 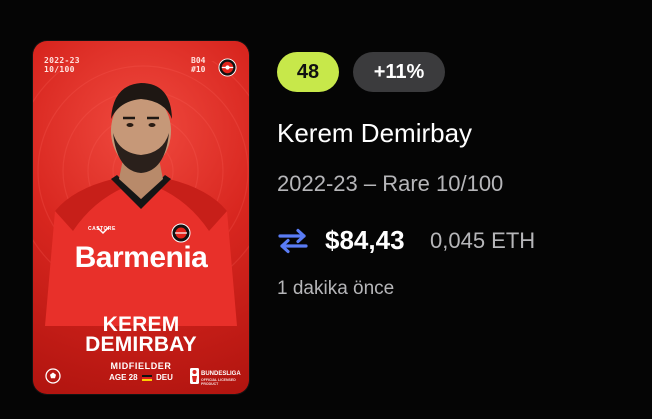 What do you see at coordinates (218, 382) in the screenshot?
I see `league-sub: OFFICIAL LICENSED PRODUCT` at bounding box center [218, 382].